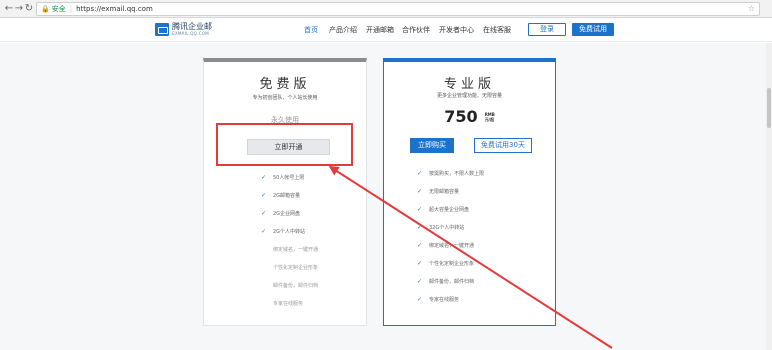  I want to click on free-extra: 个性化定制企业形象, so click(296, 268).